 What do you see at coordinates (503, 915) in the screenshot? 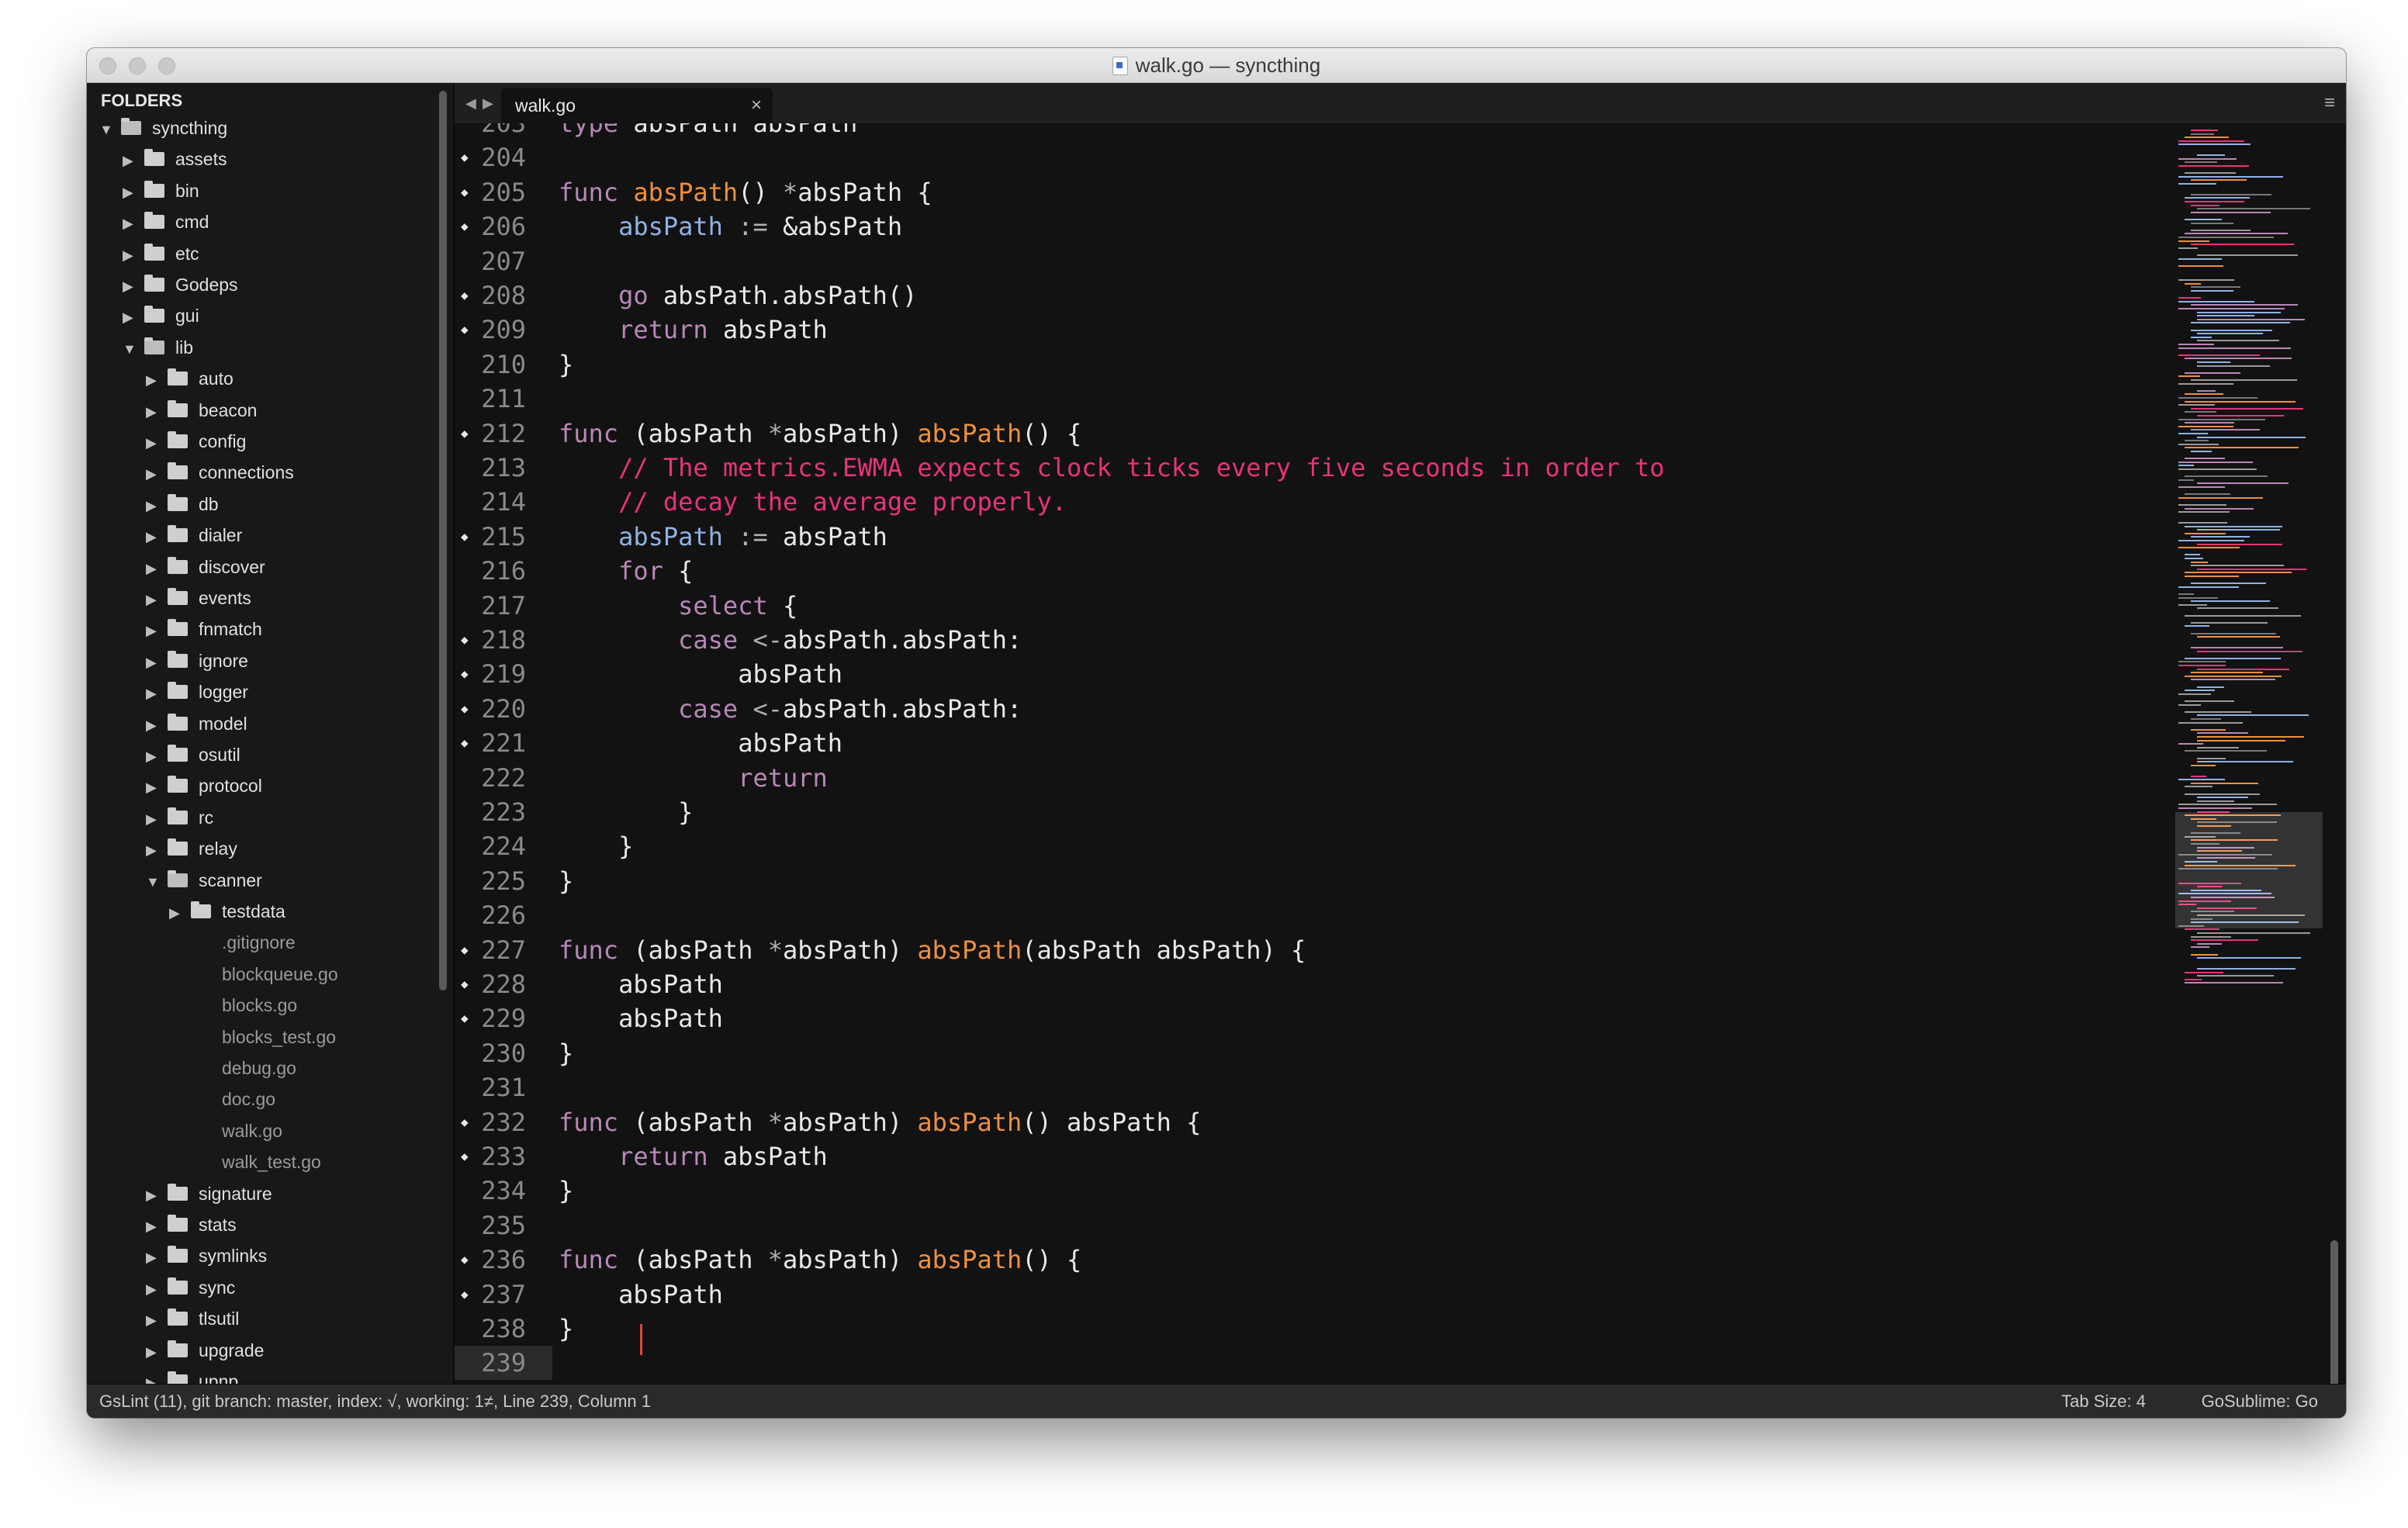
I see `gutter: 226` at bounding box center [503, 915].